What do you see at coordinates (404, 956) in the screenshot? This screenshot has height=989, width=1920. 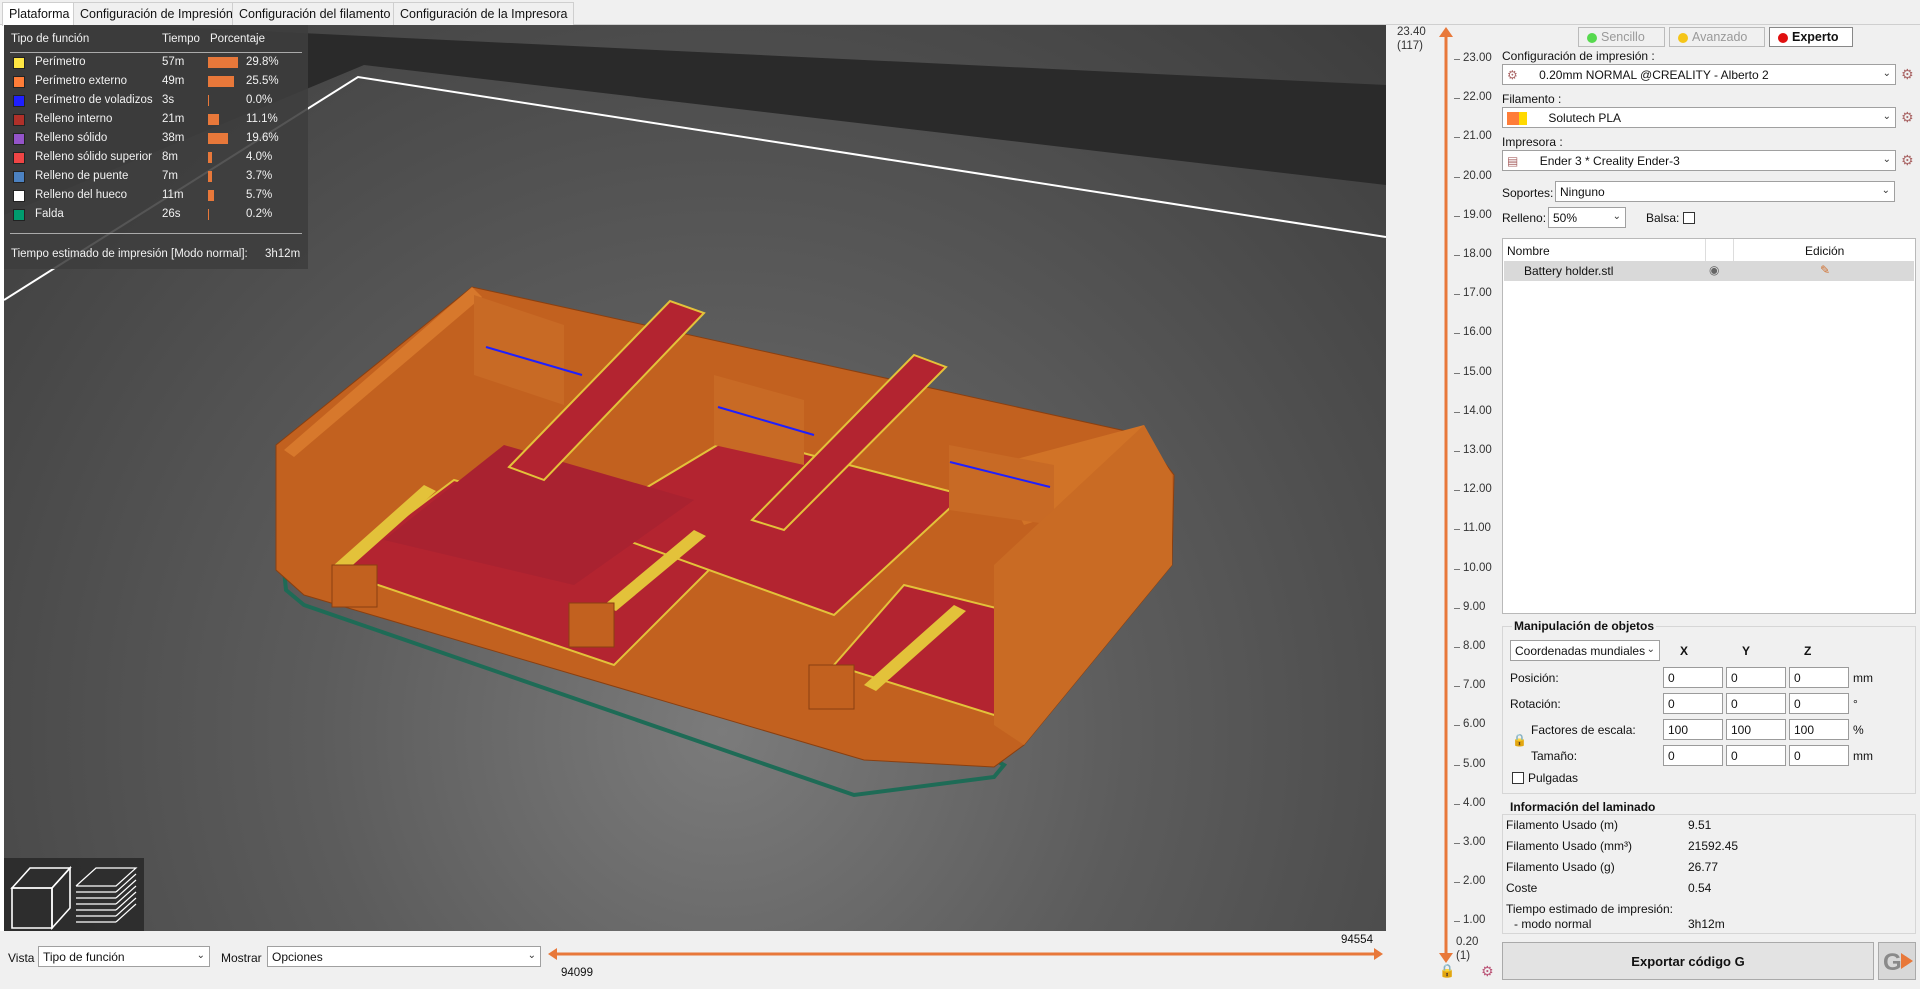 I see `show-options-select: Opciones ⌄` at bounding box center [404, 956].